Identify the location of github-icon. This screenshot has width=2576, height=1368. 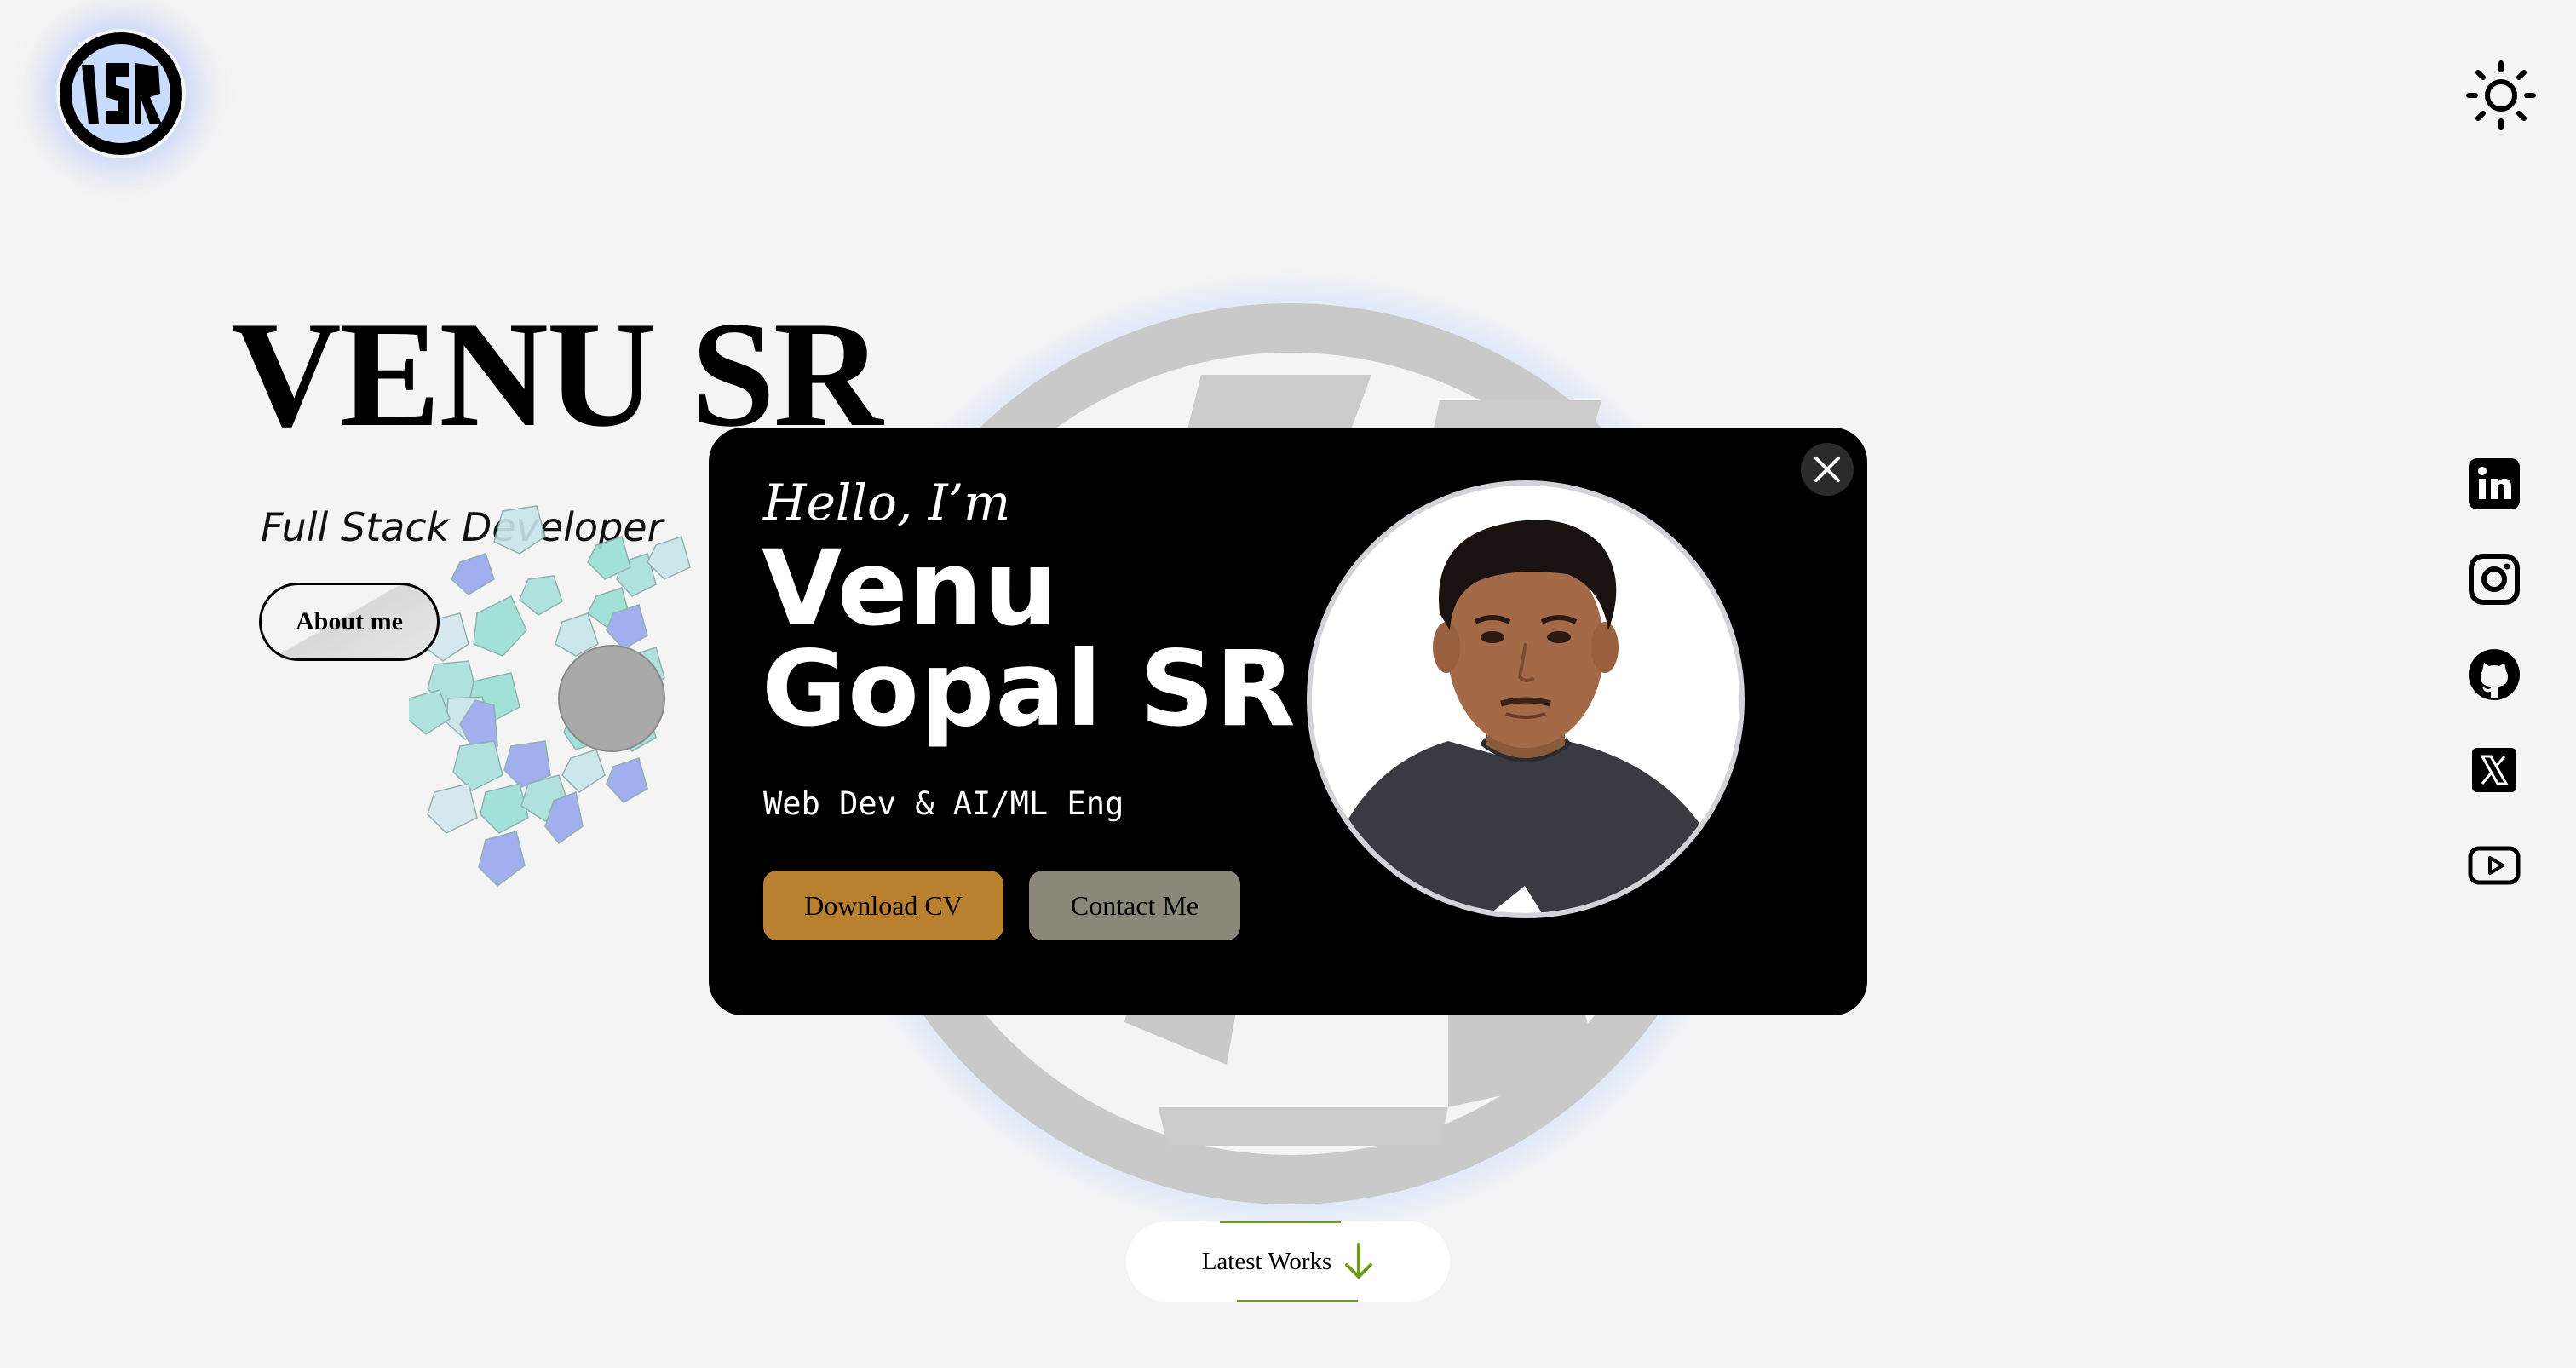
(2494, 674).